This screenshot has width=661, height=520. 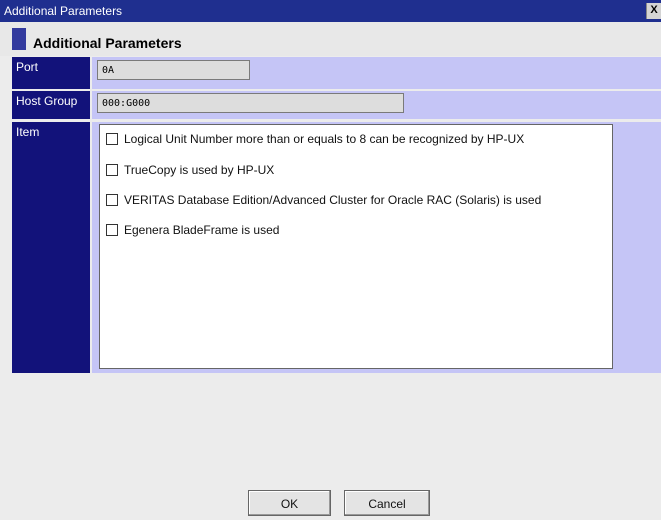 What do you see at coordinates (202, 230) in the screenshot?
I see `option-label: Egenera BladeFrame is used` at bounding box center [202, 230].